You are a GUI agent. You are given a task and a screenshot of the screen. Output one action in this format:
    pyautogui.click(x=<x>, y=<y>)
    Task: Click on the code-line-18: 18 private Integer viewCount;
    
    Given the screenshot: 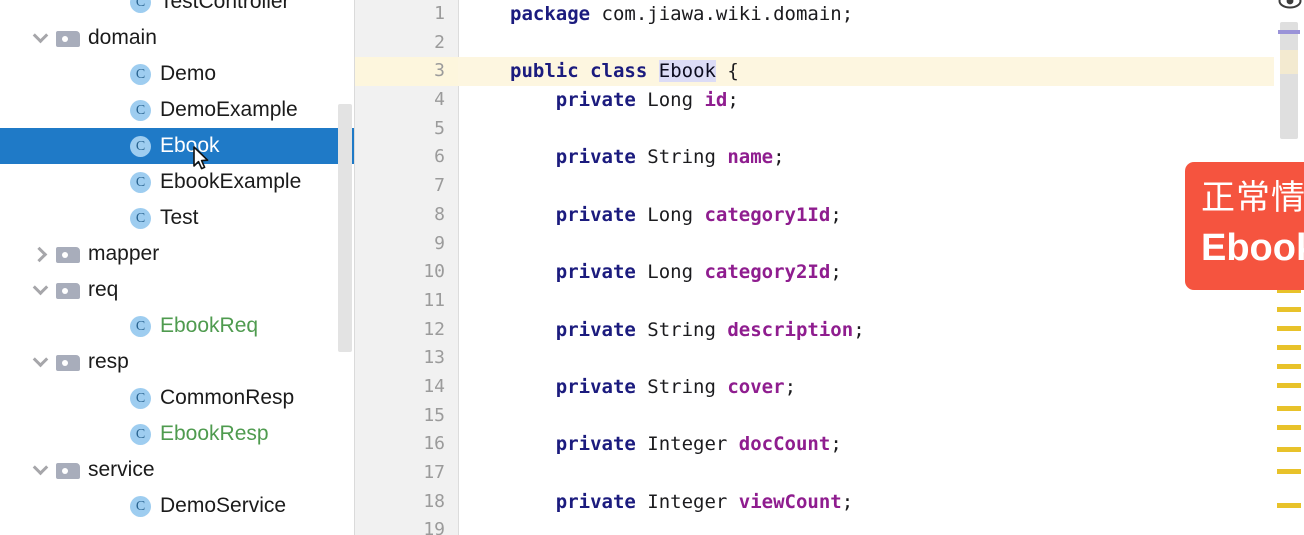 What is the action you would take?
    pyautogui.click(x=829, y=502)
    